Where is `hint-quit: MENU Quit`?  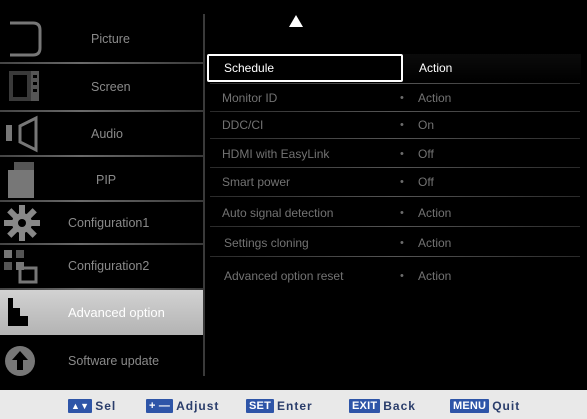 hint-quit: MENU Quit is located at coordinates (485, 406).